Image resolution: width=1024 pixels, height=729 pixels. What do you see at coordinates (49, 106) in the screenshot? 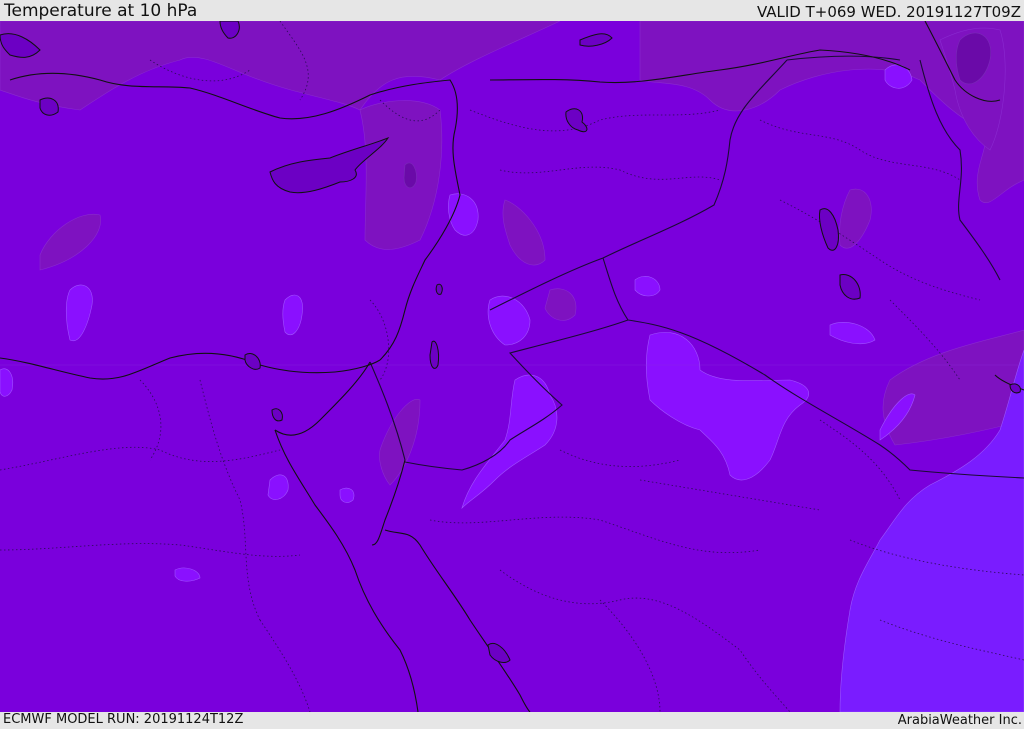
I see `aegean-island` at bounding box center [49, 106].